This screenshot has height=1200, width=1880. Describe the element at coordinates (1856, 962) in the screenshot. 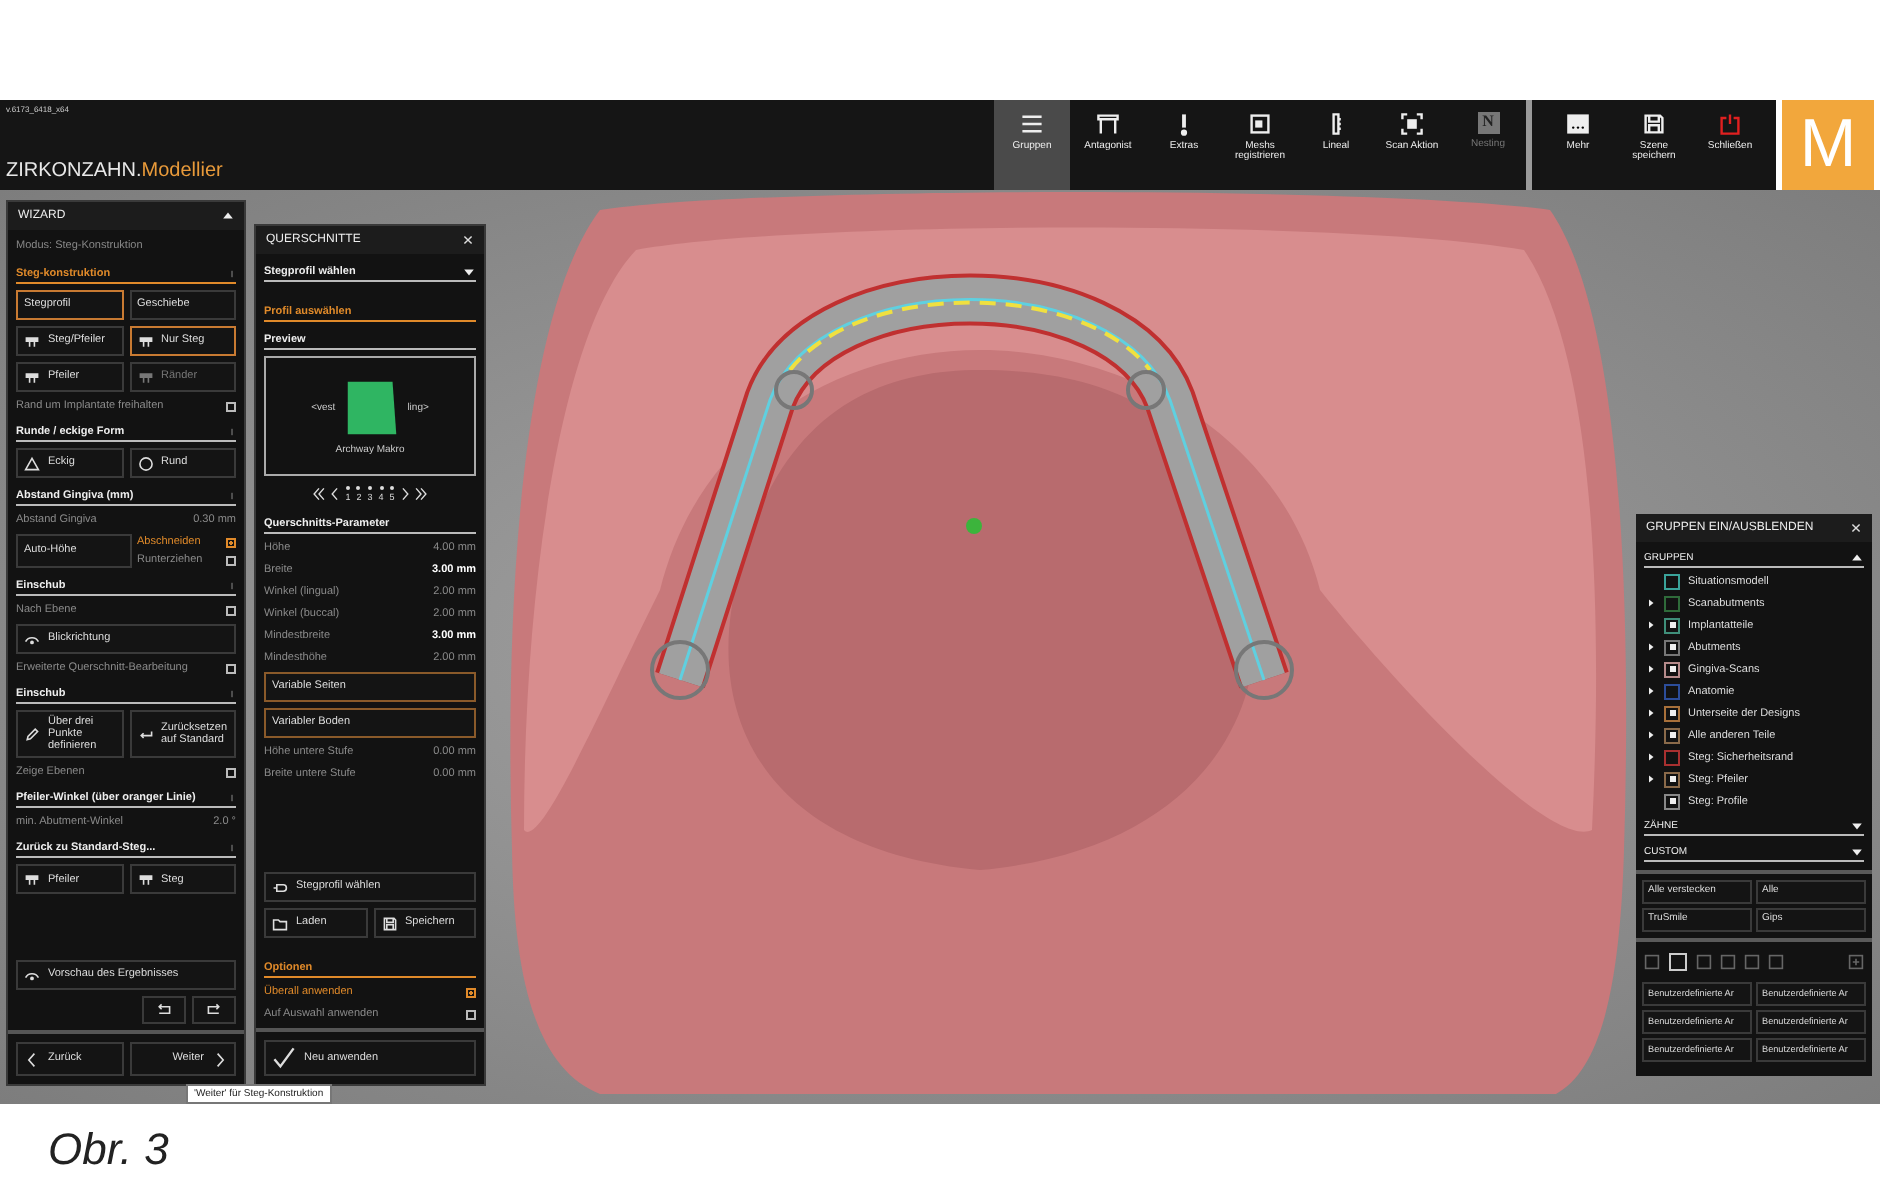

I see `add-icon` at that location.